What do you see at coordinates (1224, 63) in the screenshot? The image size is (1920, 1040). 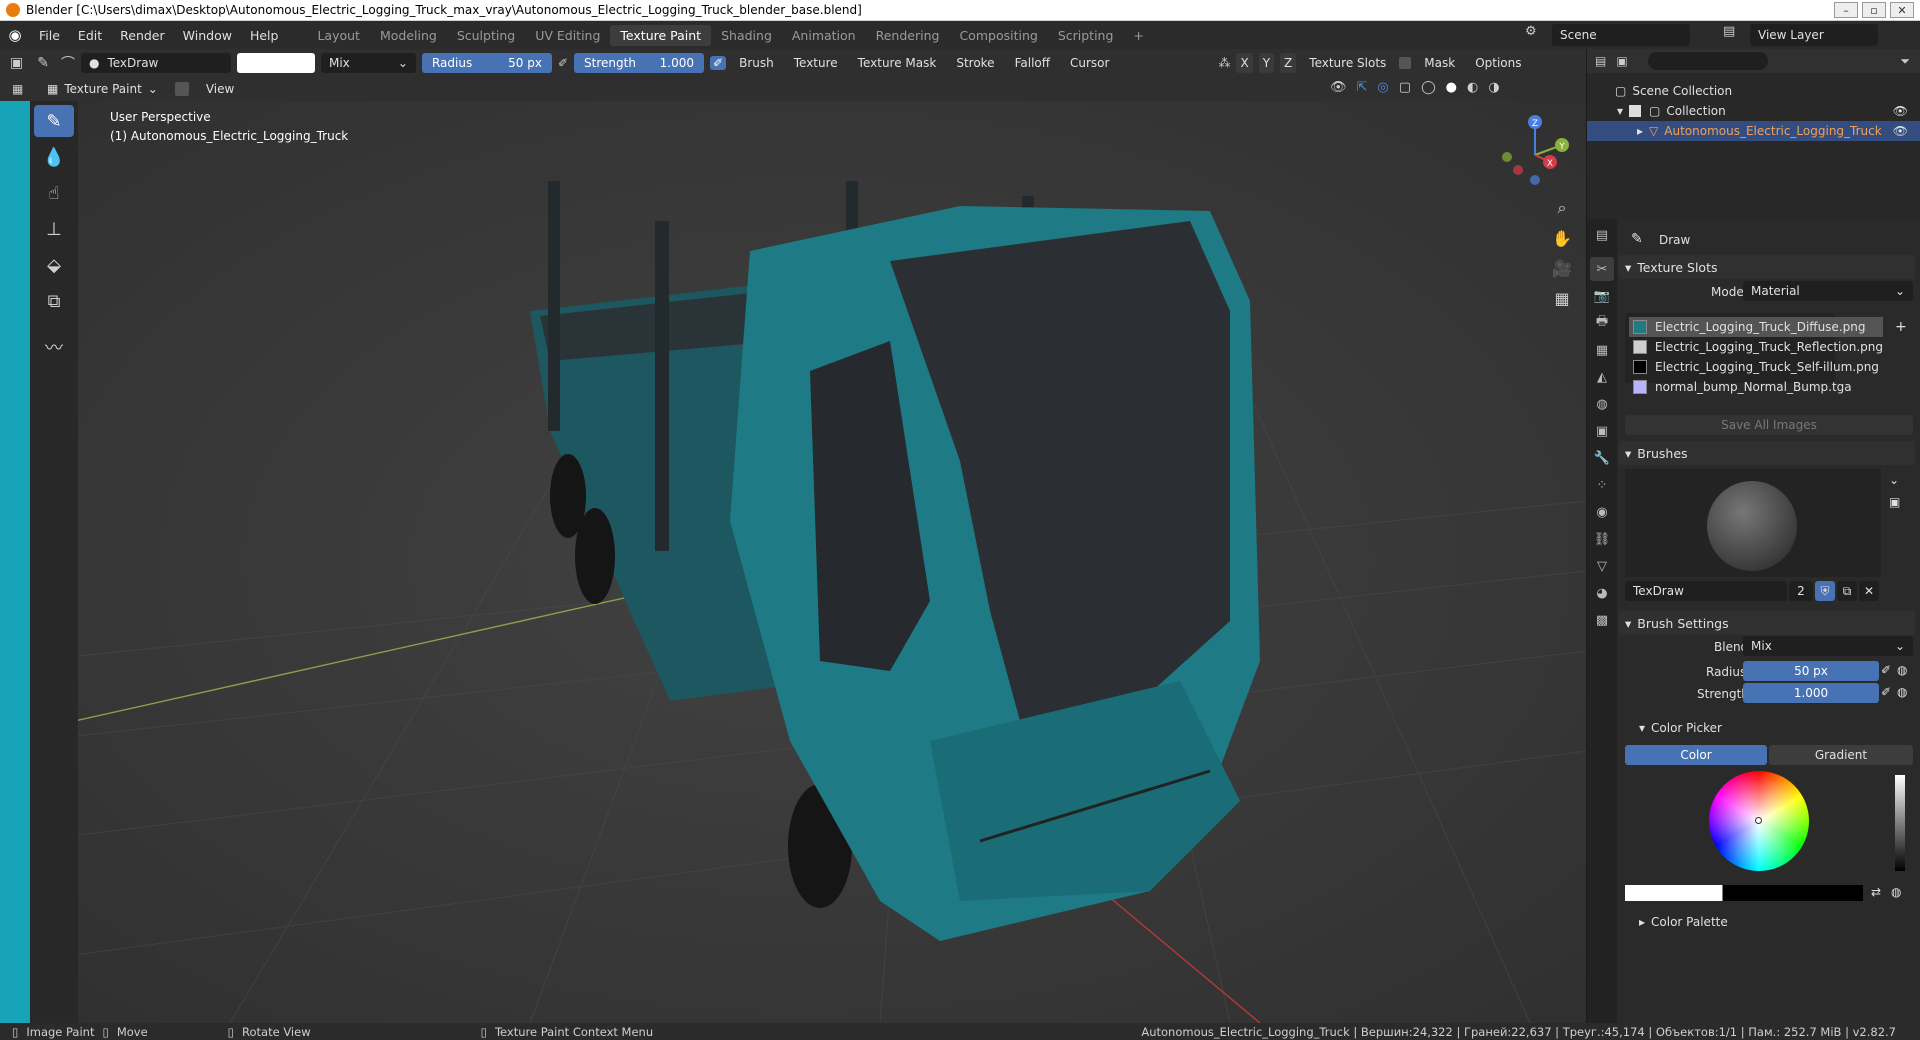 I see `symmetry-icon: ⁂` at bounding box center [1224, 63].